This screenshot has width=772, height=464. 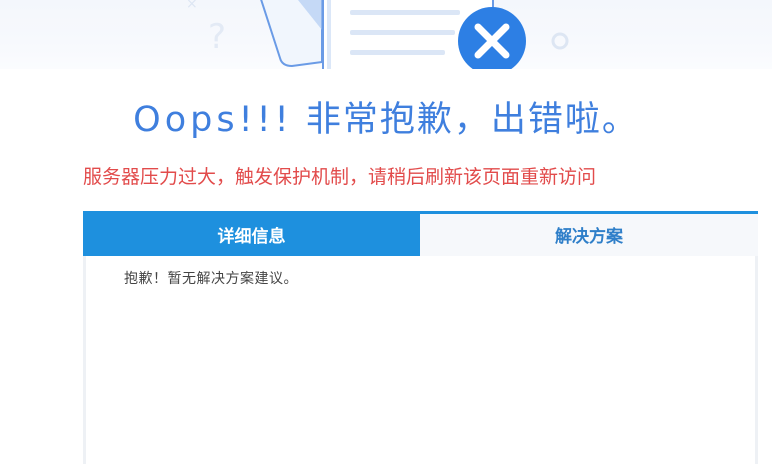 What do you see at coordinates (472, 120) in the screenshot?
I see `page-title-cjk: 非常抱歉，出错啦。` at bounding box center [472, 120].